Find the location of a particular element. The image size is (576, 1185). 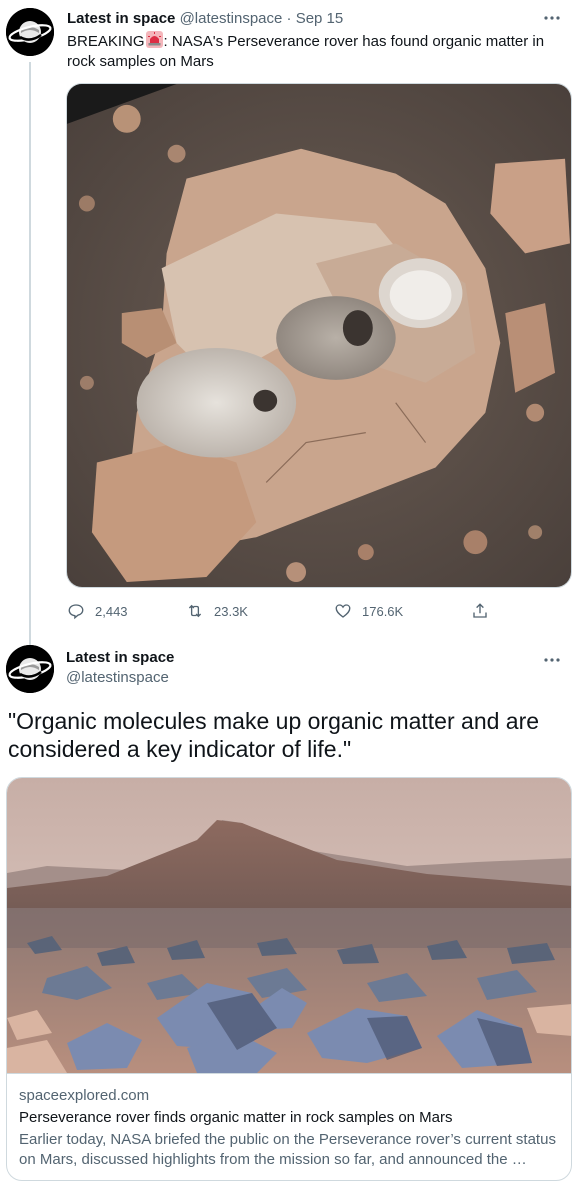

tweet-date: Sep 15 is located at coordinates (320, 18).